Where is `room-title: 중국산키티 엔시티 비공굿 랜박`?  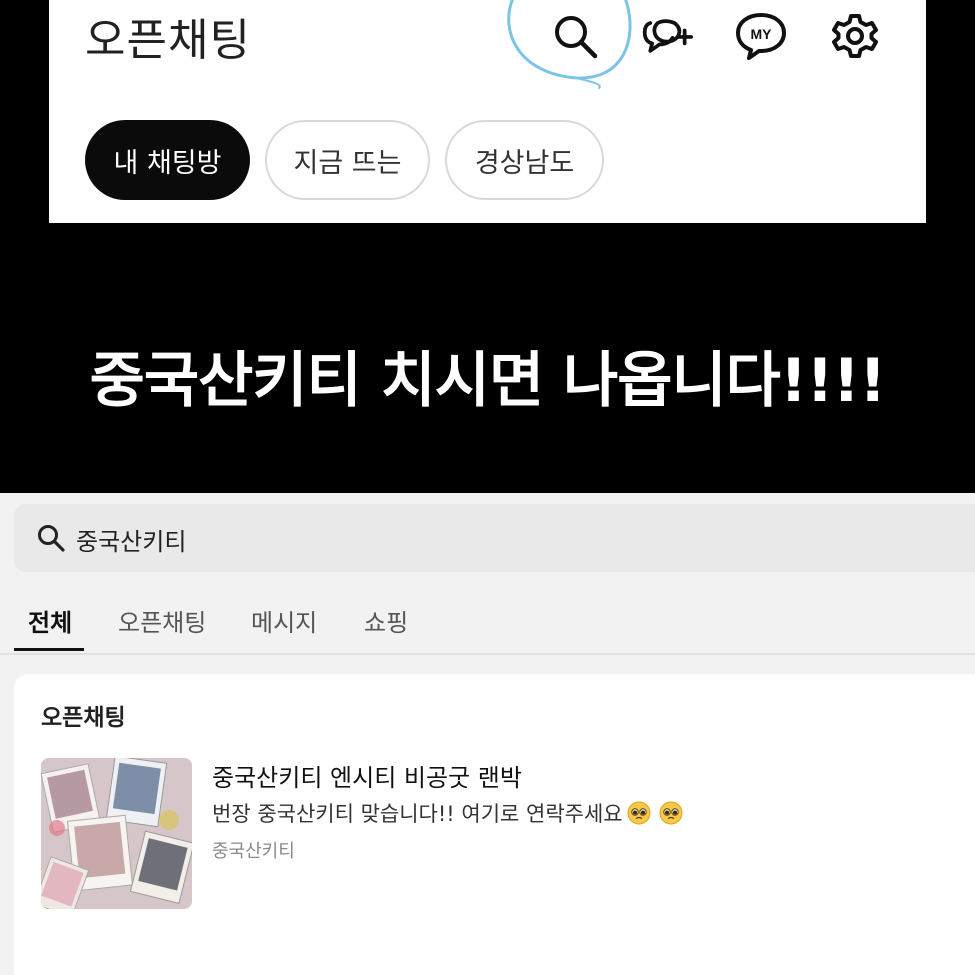 room-title: 중국산키티 엔시티 비공굿 랜박 is located at coordinates (367, 775).